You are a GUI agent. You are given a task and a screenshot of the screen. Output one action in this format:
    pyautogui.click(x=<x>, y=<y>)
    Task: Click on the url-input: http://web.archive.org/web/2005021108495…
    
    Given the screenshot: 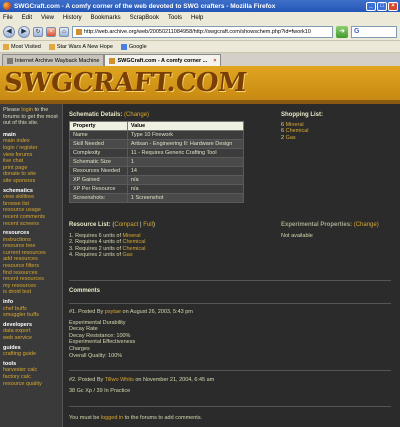 What is the action you would take?
    pyautogui.click(x=202, y=31)
    